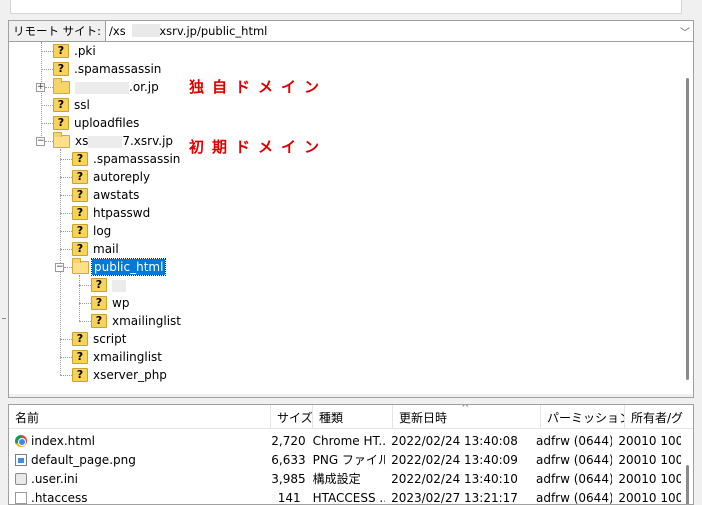 The image size is (702, 505). Describe the element at coordinates (687, 484) in the screenshot. I see `file-list-scrollbar-thumb` at that location.